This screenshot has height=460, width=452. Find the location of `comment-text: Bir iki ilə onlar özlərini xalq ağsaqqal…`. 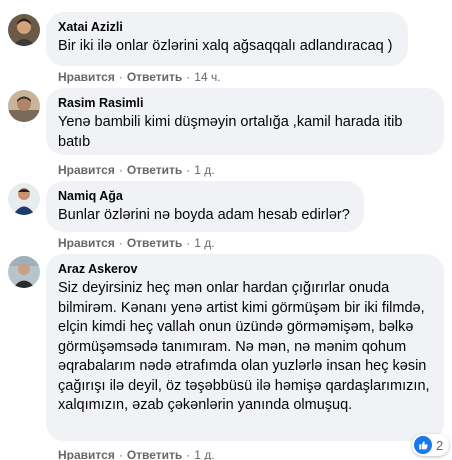

comment-text: Bir iki ilə onlar özlərini xalq ağsaqqal… is located at coordinates (225, 46).